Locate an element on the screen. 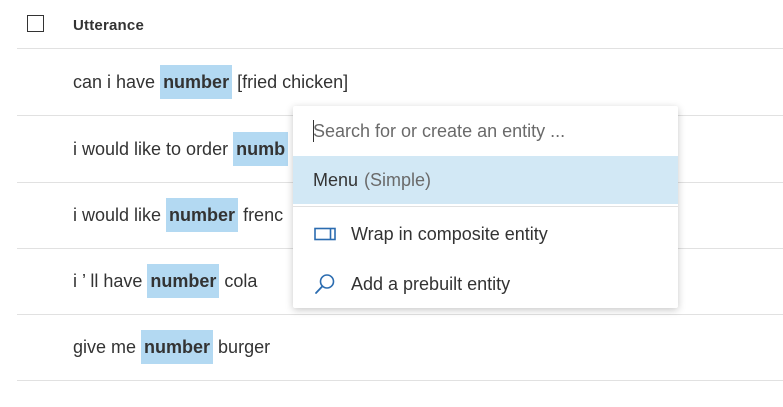  utterance-text: can i have number [fried chicken] is located at coordinates (210, 82).